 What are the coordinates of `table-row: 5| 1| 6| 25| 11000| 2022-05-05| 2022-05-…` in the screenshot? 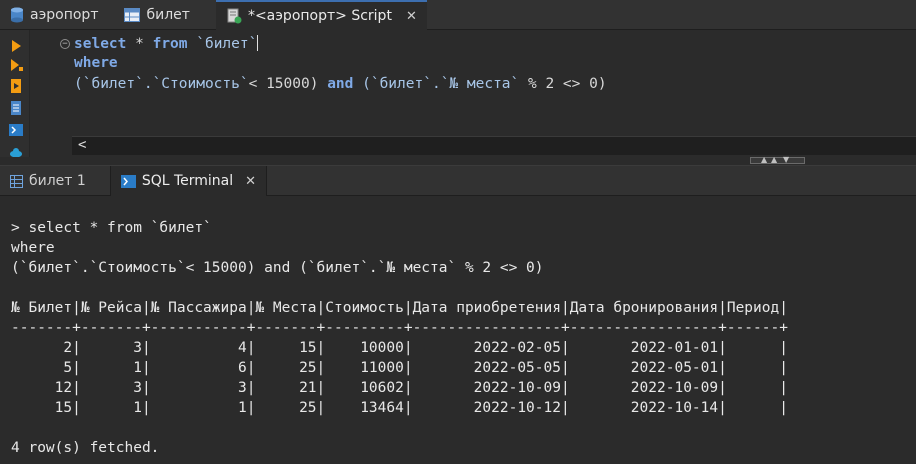 It's located at (399, 368).